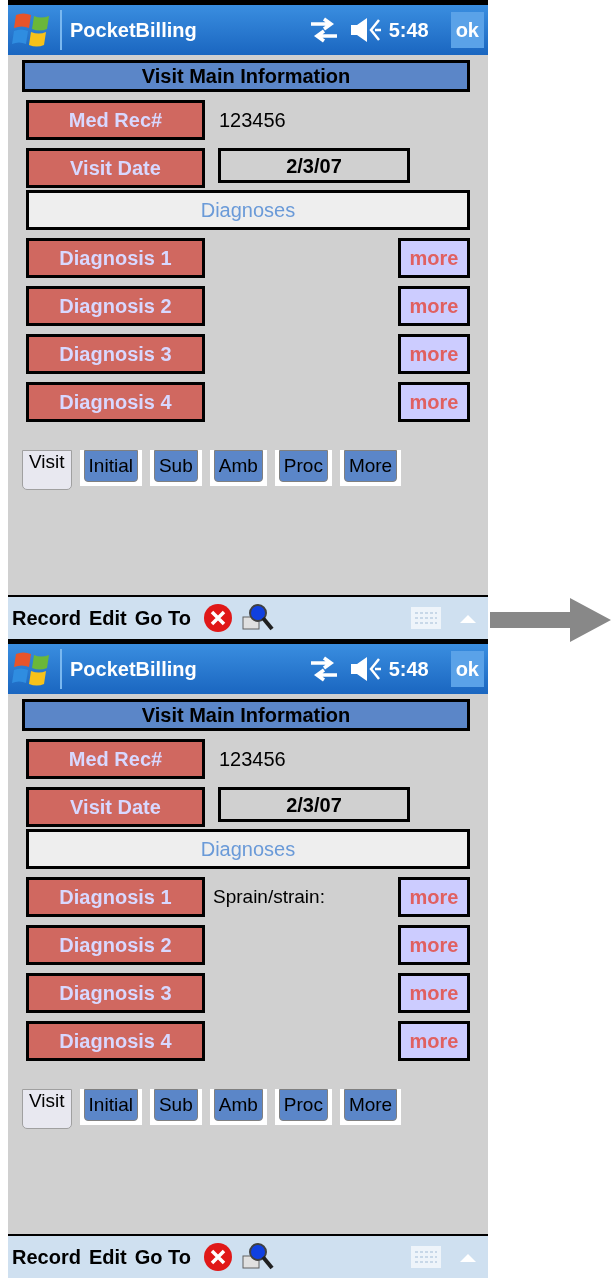  I want to click on diagnosis-value: Sprain/strain:, so click(269, 896).